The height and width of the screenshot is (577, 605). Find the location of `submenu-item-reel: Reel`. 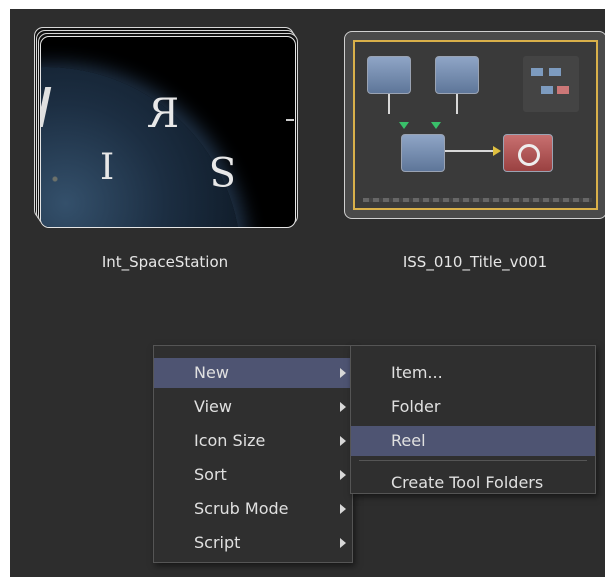

submenu-item-reel: Reel is located at coordinates (473, 441).